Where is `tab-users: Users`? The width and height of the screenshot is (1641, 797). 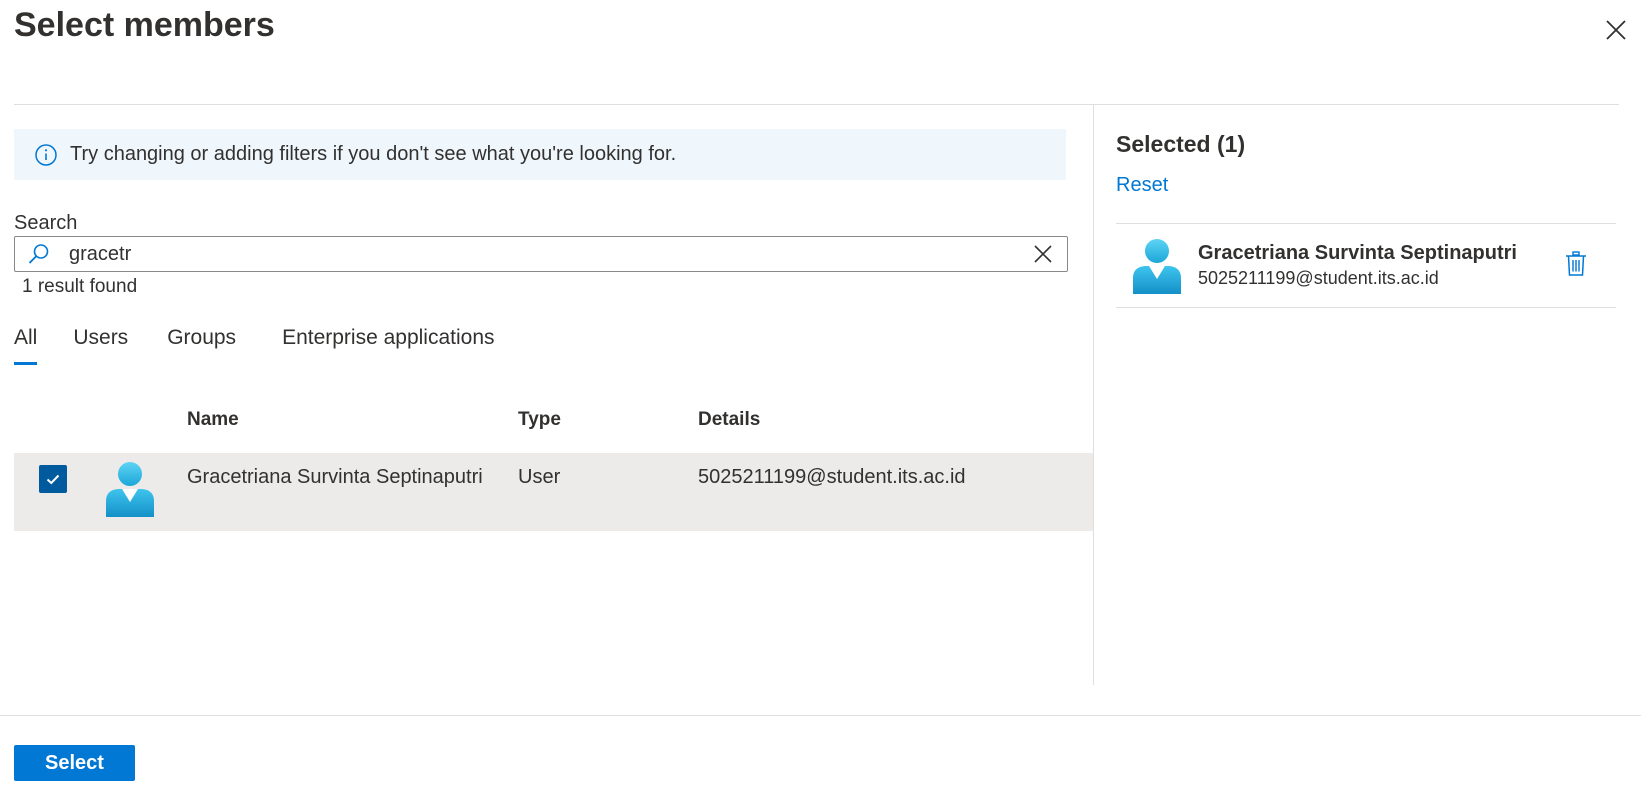 tab-users: Users is located at coordinates (100, 346).